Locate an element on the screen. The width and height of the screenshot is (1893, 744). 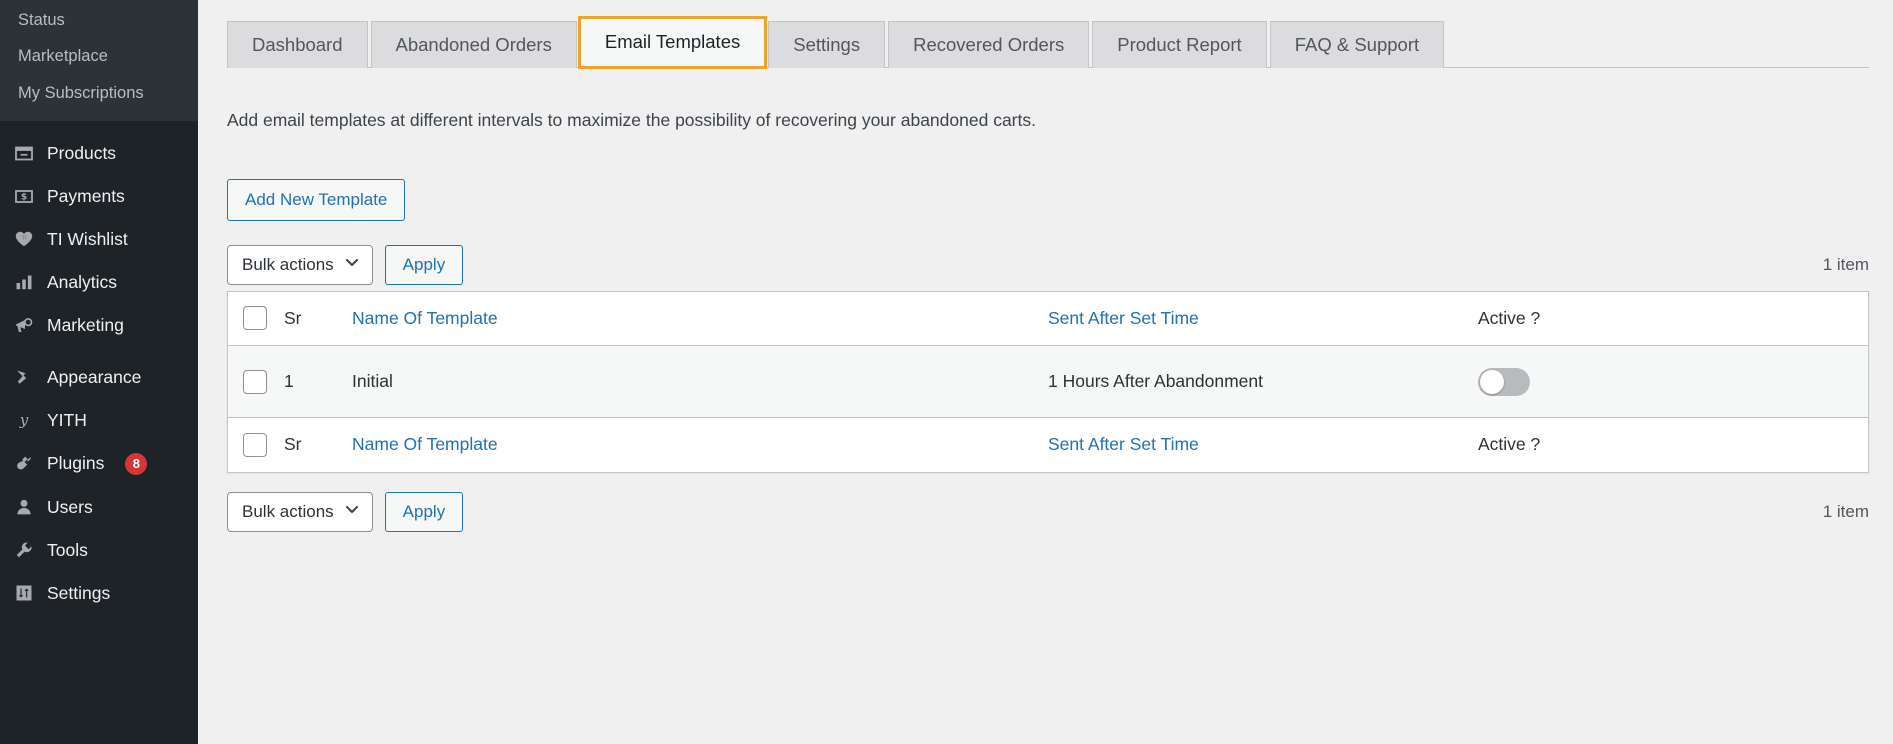
sidebar-item-settings-label: Settings is located at coordinates (79, 592).